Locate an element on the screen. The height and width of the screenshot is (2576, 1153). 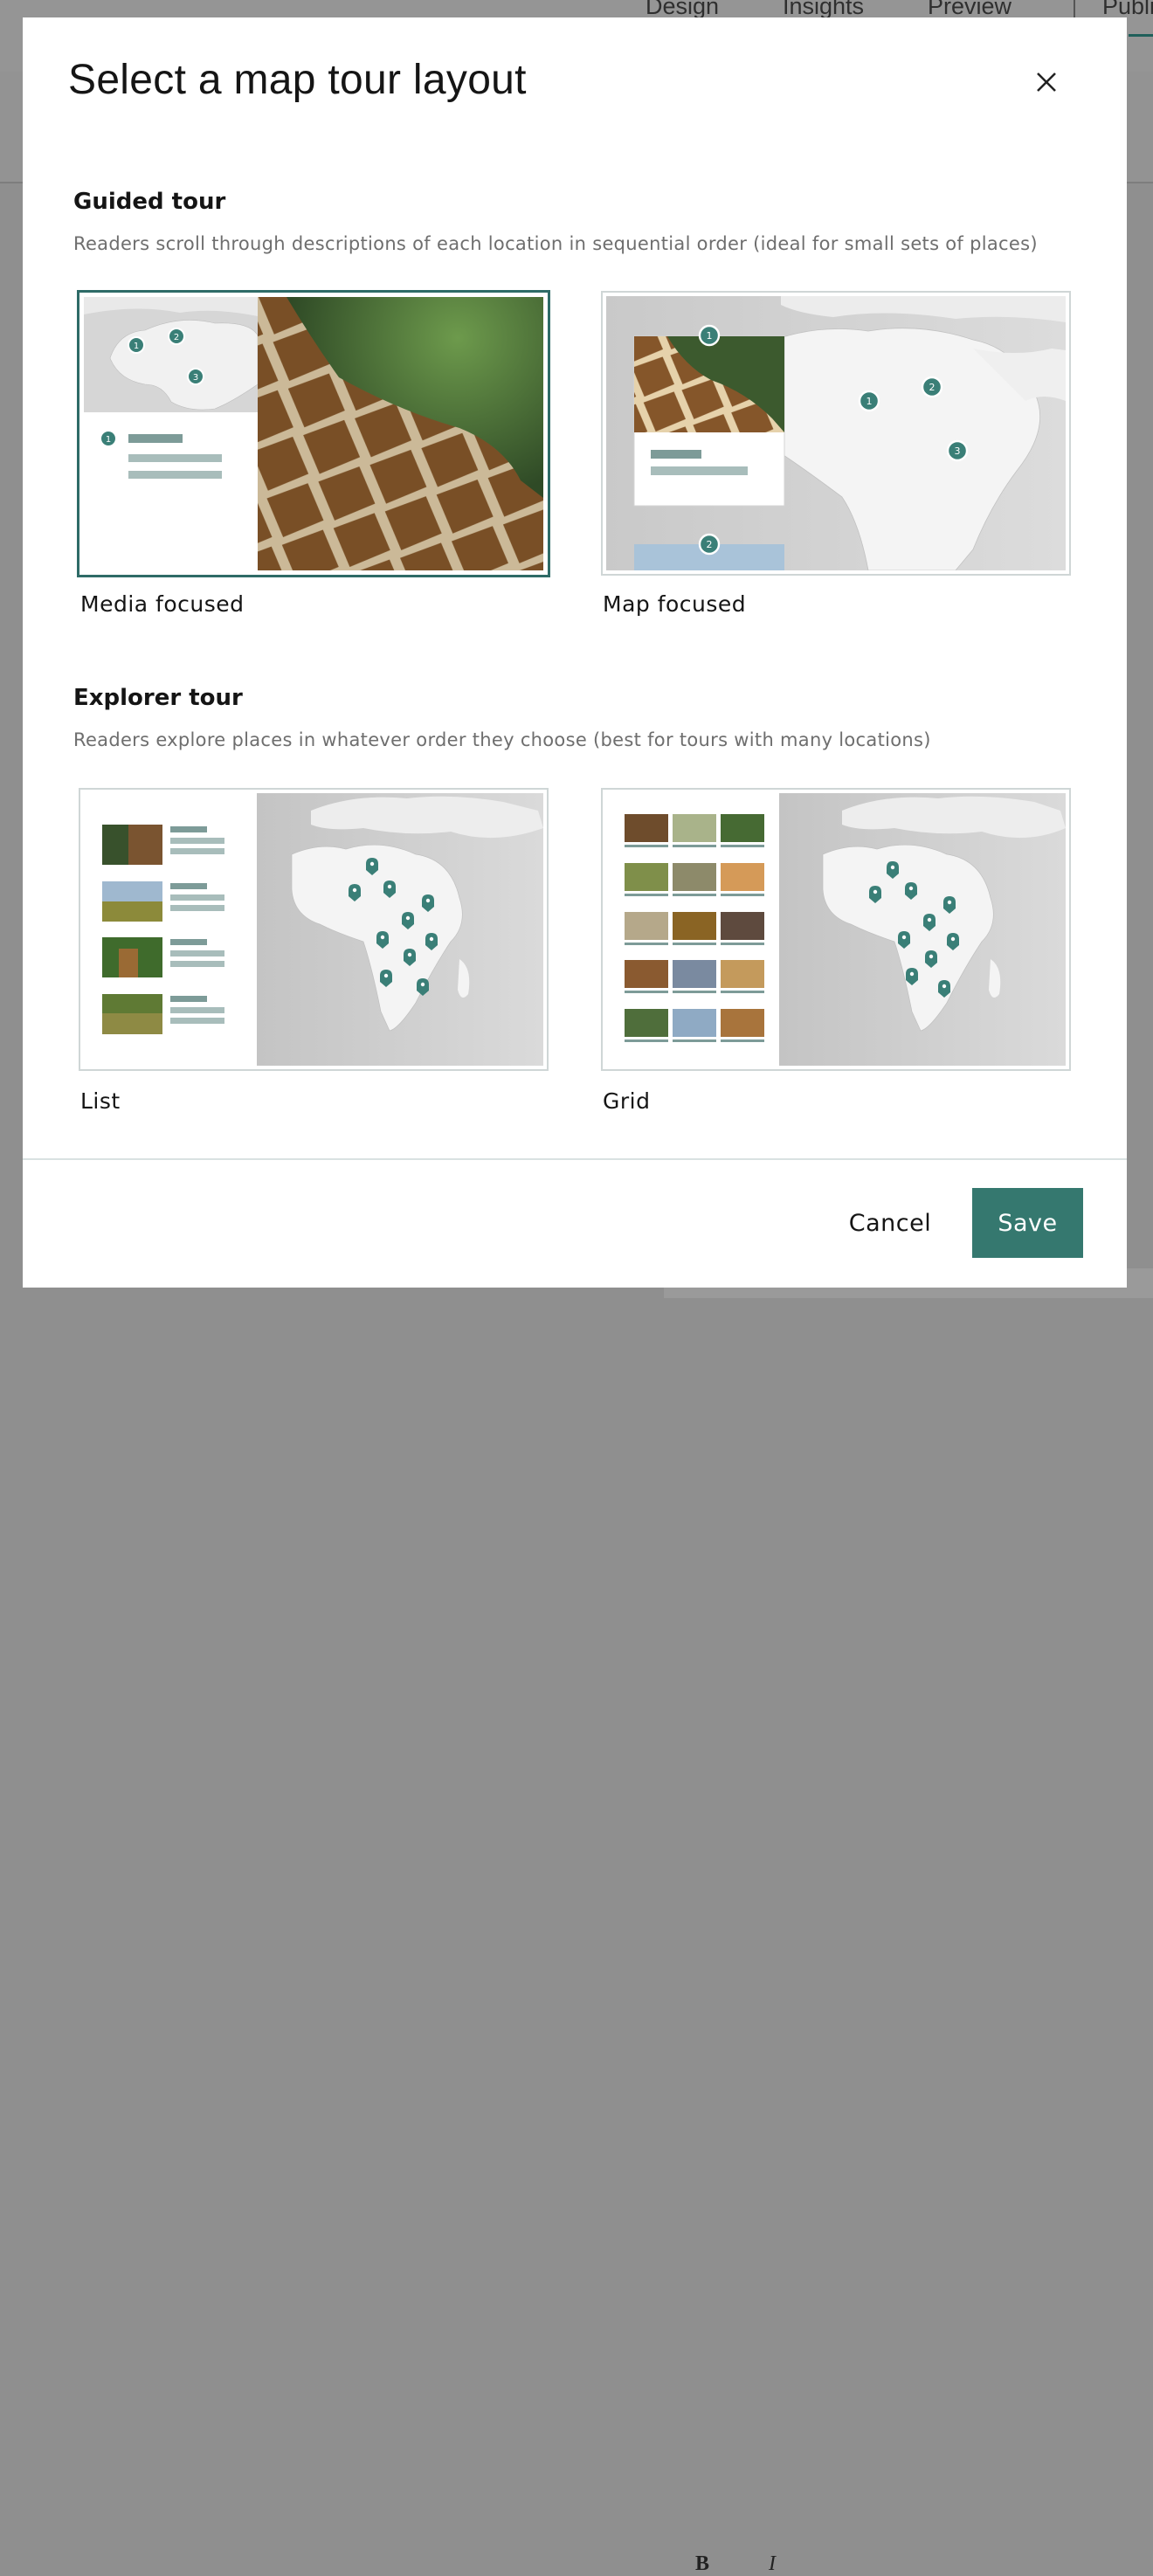
close-button is located at coordinates (1046, 82).